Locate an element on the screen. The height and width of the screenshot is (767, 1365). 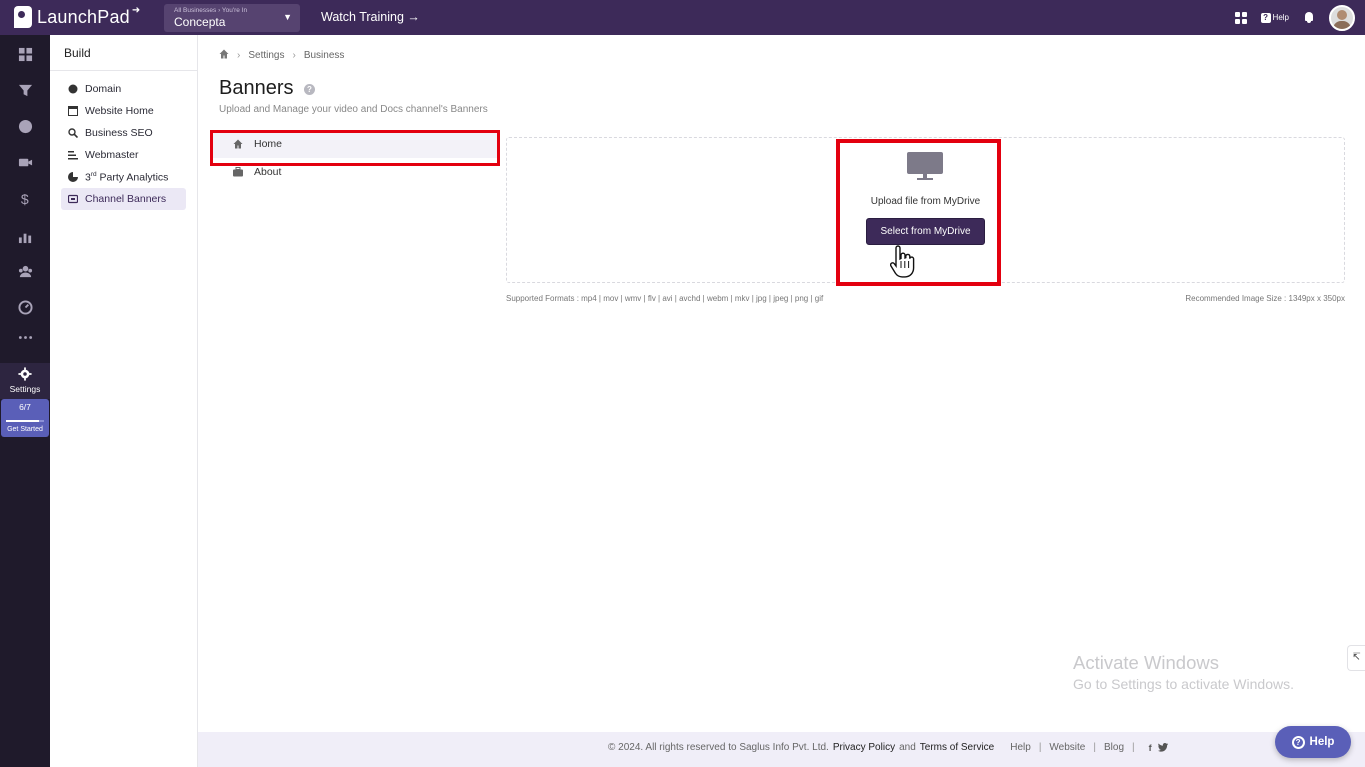
windows-watermark-text: Go to Settings to activate Windows. is located at coordinates (1183, 684).